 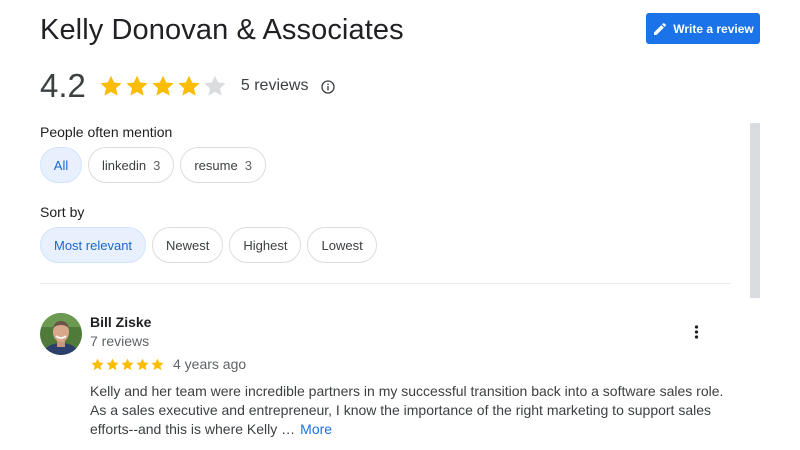 I want to click on chip-resume: resume 3, so click(x=223, y=165).